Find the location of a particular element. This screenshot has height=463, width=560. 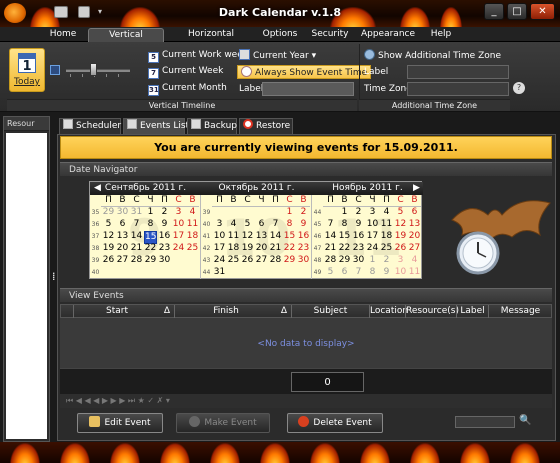

calendar-day: 15 is located at coordinates (289, 236).